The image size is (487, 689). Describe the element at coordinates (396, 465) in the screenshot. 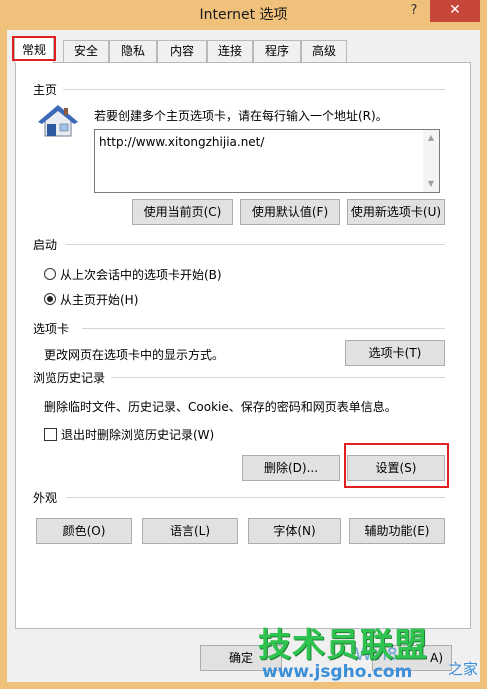

I see `settings-highlight-box` at that location.